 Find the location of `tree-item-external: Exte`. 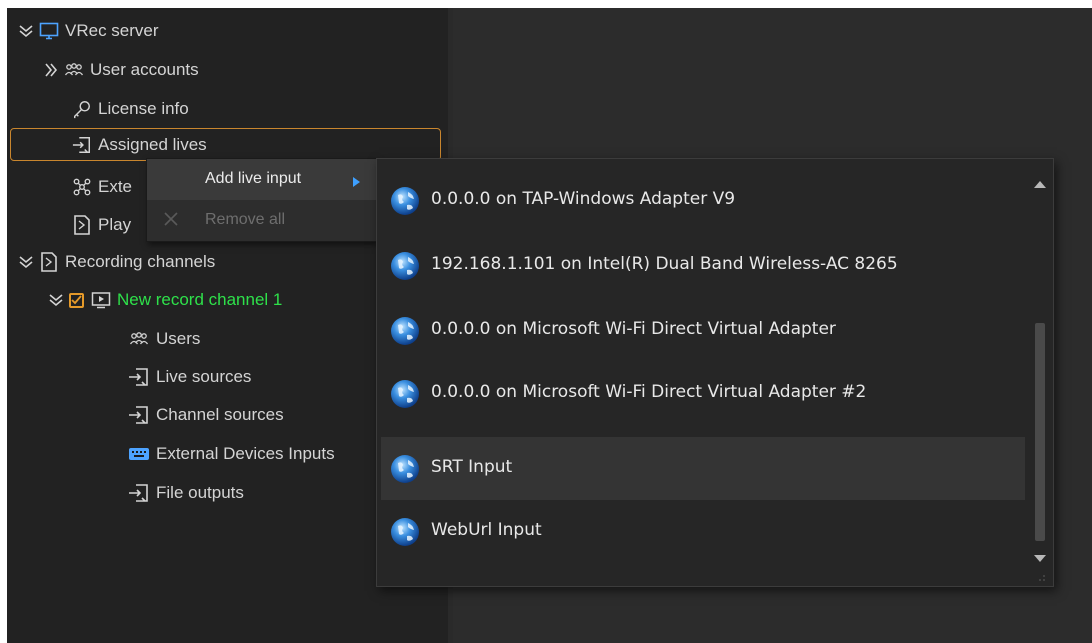

tree-item-external: Exte is located at coordinates (102, 187).